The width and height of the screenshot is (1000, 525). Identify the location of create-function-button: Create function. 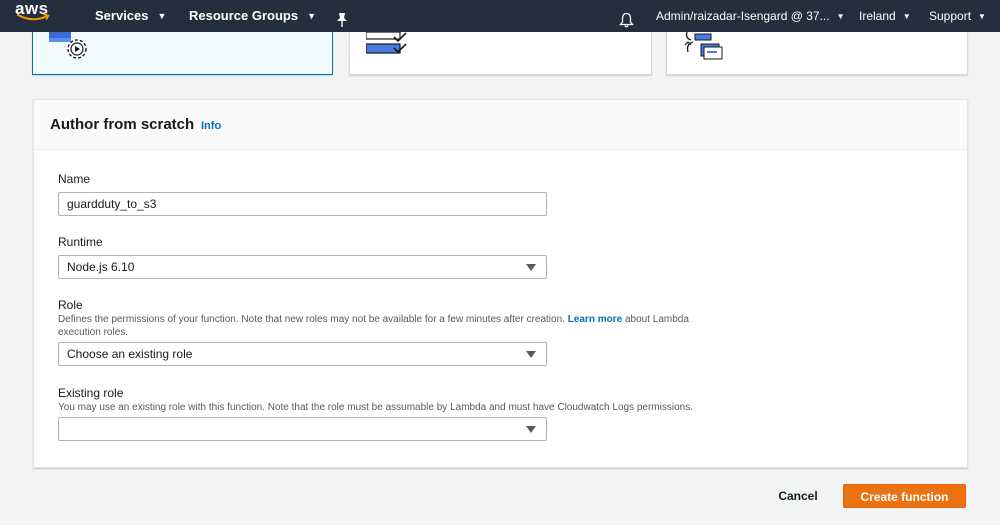
(904, 496).